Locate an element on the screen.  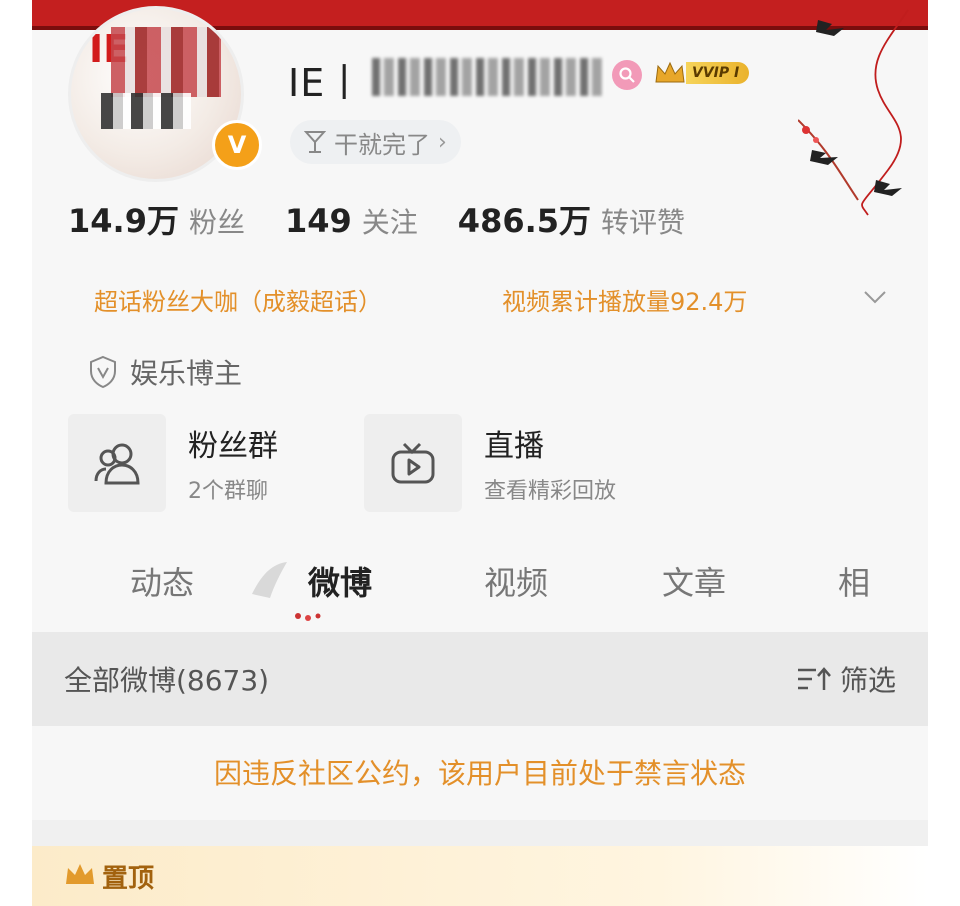
stat-label: 关注 is located at coordinates (389, 222).